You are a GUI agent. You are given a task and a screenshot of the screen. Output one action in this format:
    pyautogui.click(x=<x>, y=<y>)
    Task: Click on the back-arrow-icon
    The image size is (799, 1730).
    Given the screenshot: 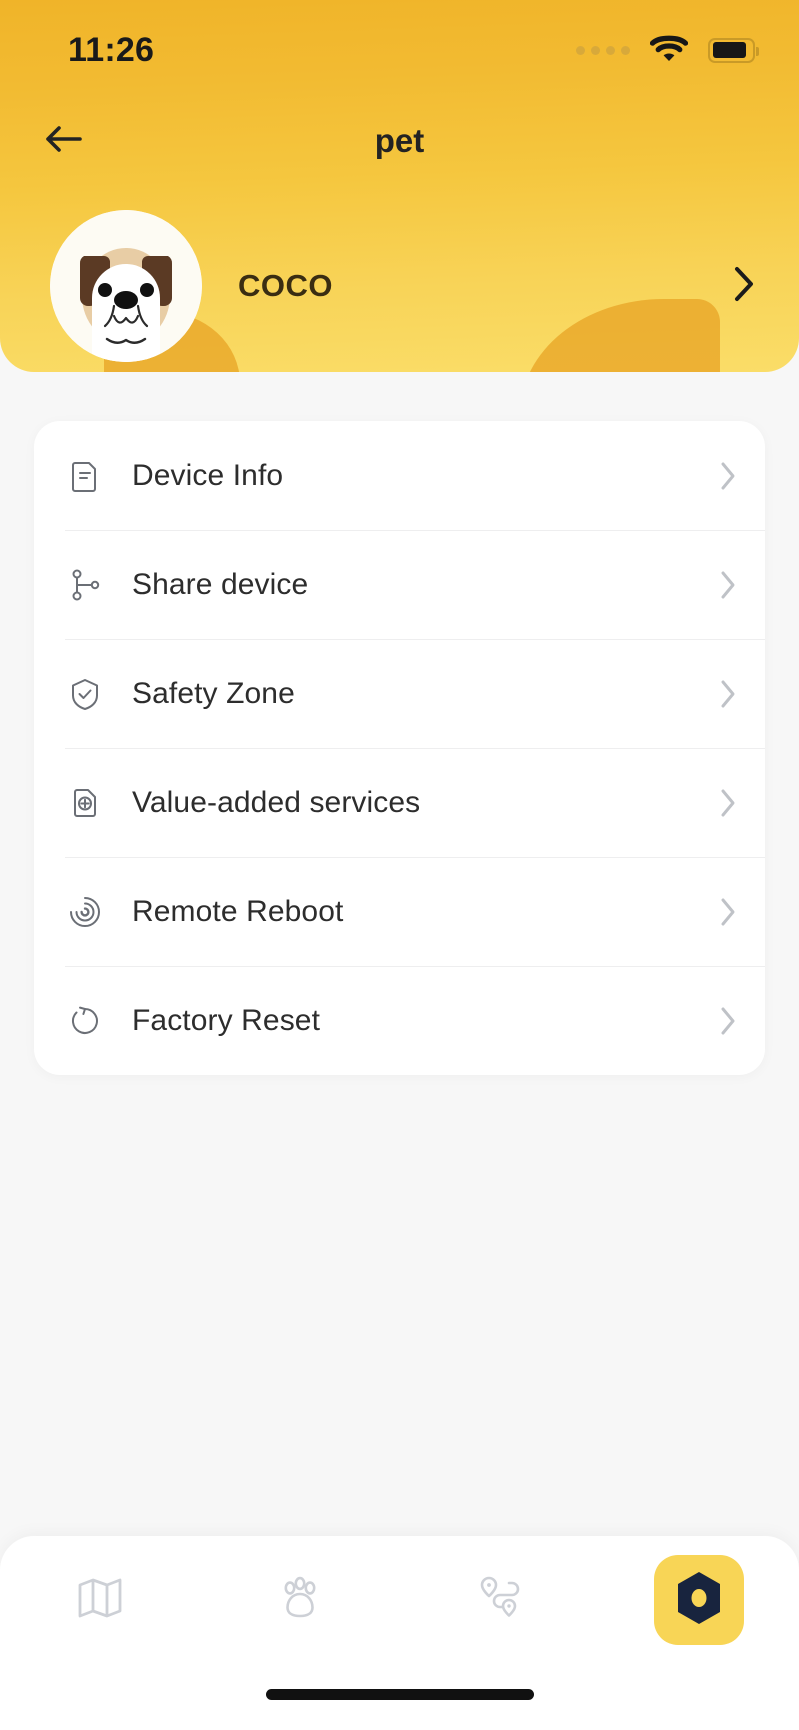 What is the action you would take?
    pyautogui.click(x=64, y=141)
    